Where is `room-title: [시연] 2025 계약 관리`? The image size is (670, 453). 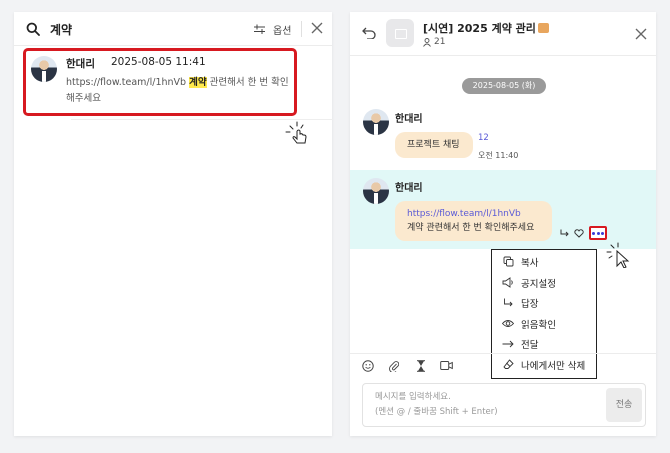 room-title: [시연] 2025 계약 관리 is located at coordinates (486, 28).